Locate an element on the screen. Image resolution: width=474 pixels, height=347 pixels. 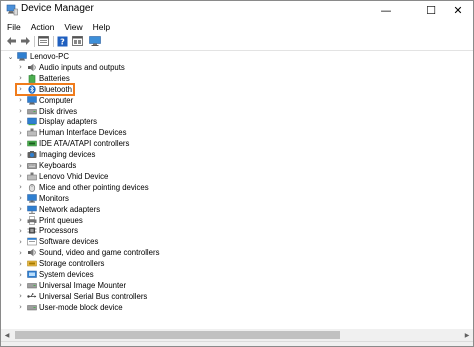
maximize-button: ☐ is located at coordinates (431, 10).